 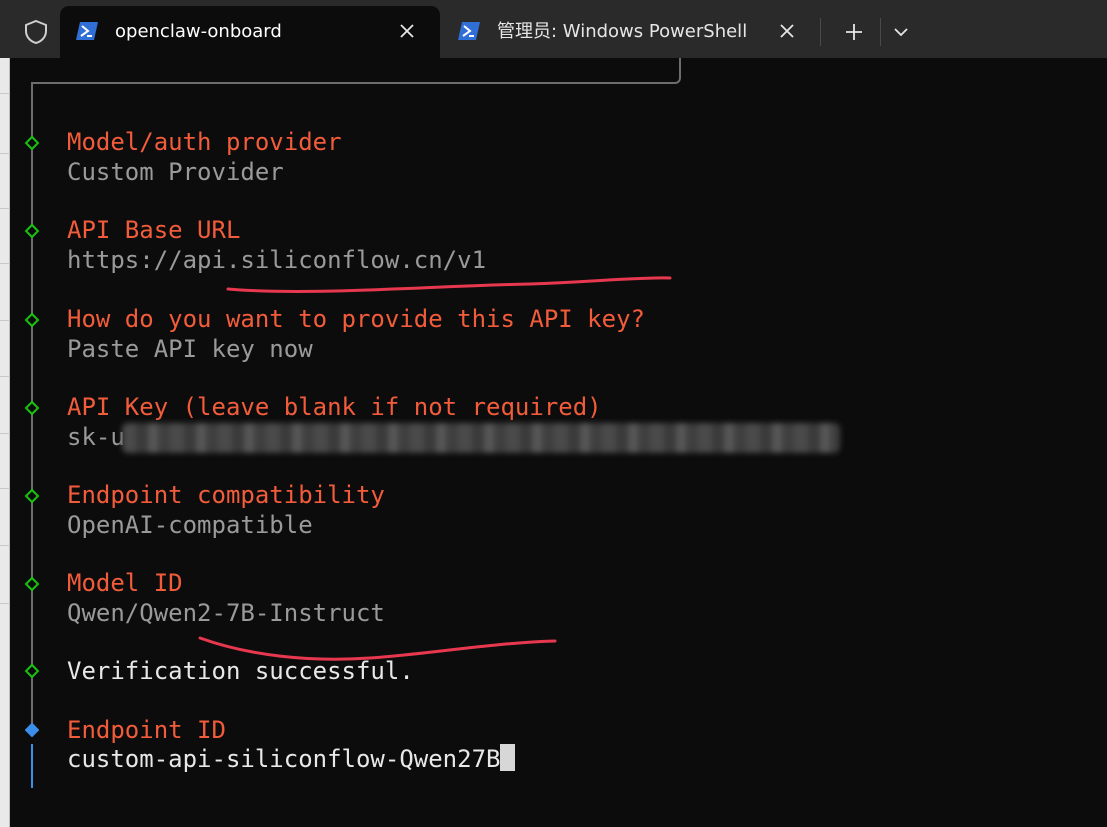 I want to click on tab-windows-powershell: 管理员: Windows PowerShell, so click(x=629, y=32).